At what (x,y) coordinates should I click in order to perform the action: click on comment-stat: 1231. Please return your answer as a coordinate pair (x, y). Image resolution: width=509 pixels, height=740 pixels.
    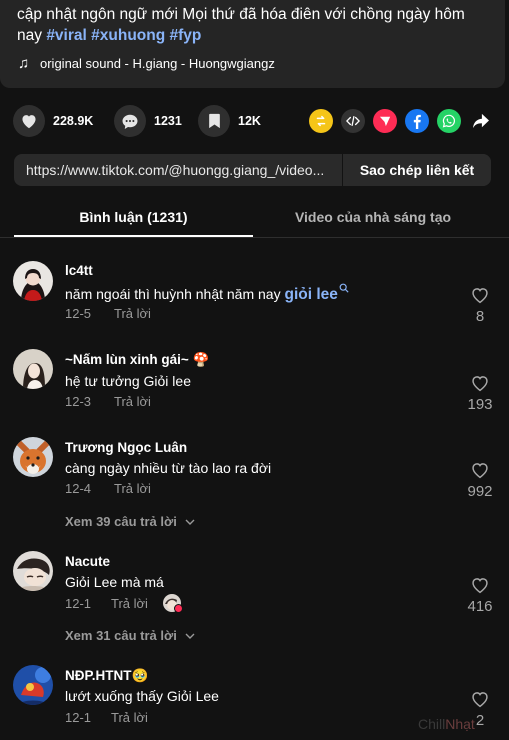
    Looking at the image, I should click on (148, 121).